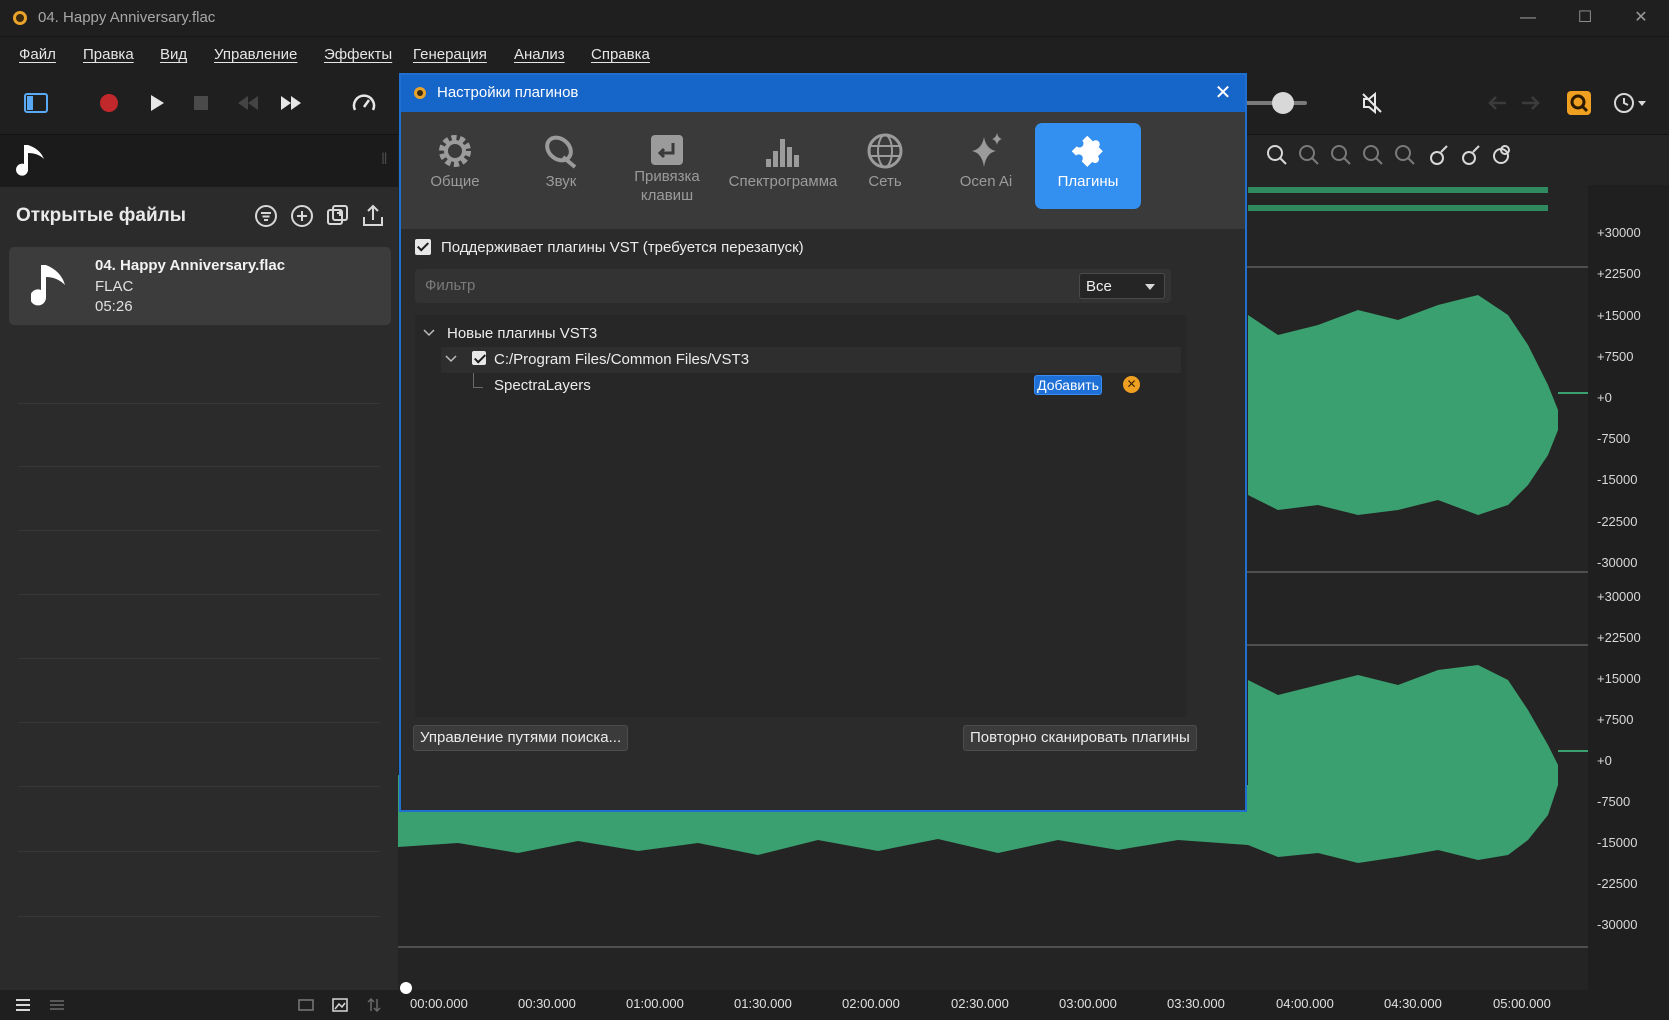 The height and width of the screenshot is (1020, 1669). I want to click on tab-key-bindings: Привязка клавиш, so click(667, 166).